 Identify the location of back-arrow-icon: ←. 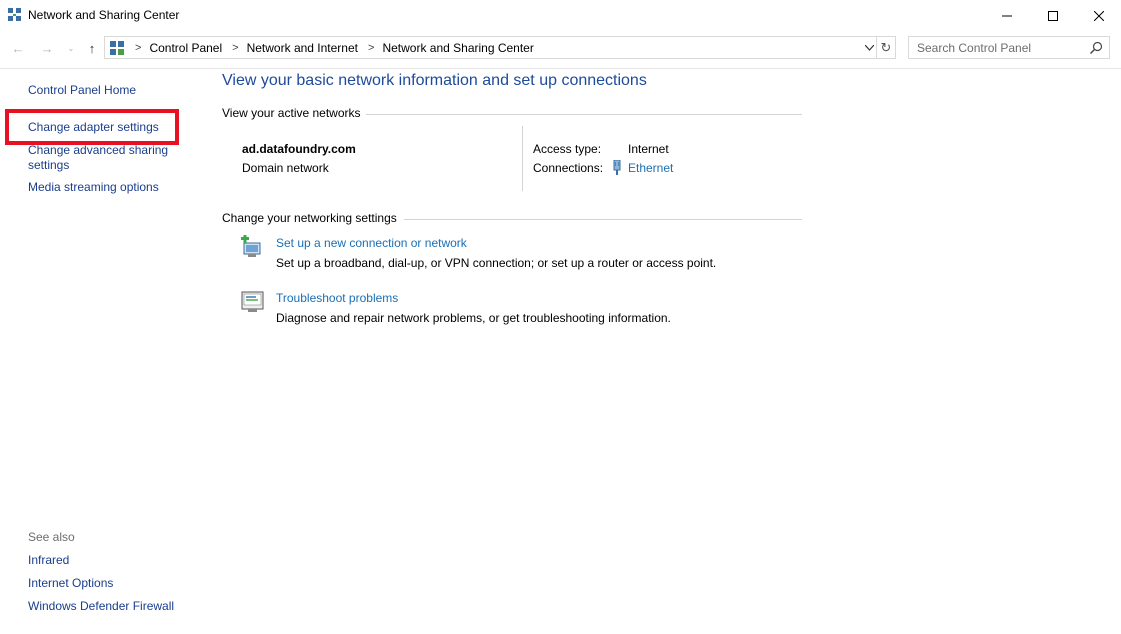
(18, 48).